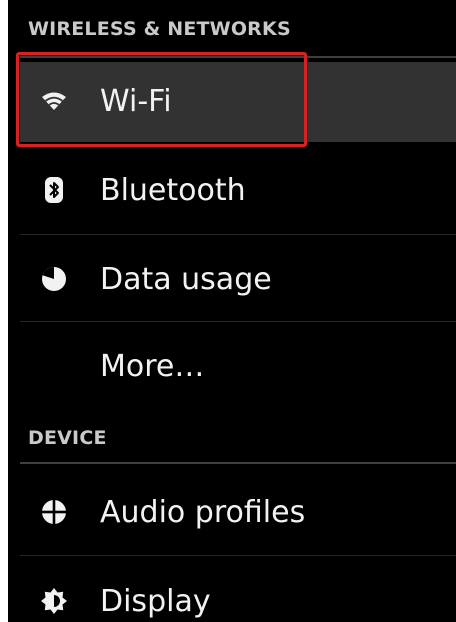 Image resolution: width=456 pixels, height=622 pixels. What do you see at coordinates (54, 279) in the screenshot?
I see `data-usage-icon` at bounding box center [54, 279].